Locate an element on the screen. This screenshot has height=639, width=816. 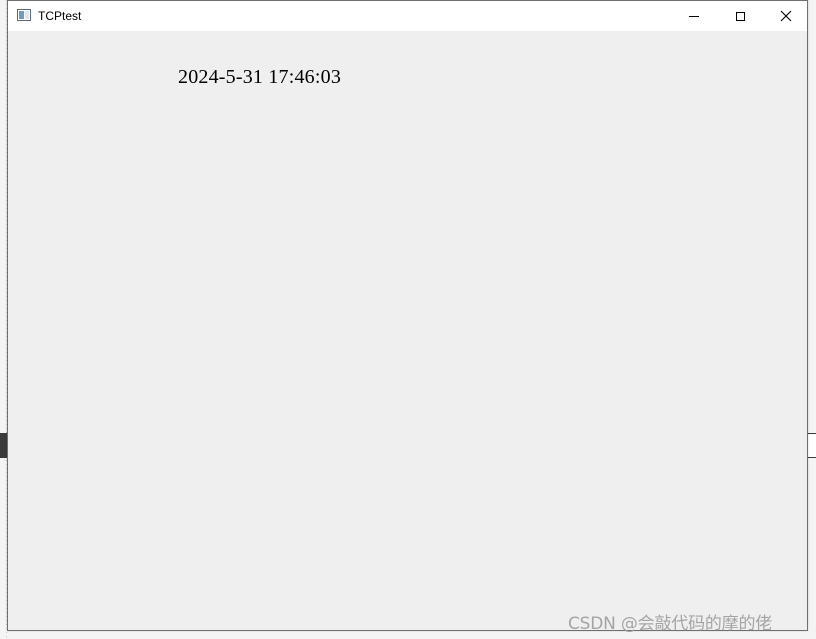
maximize-button is located at coordinates (740, 16).